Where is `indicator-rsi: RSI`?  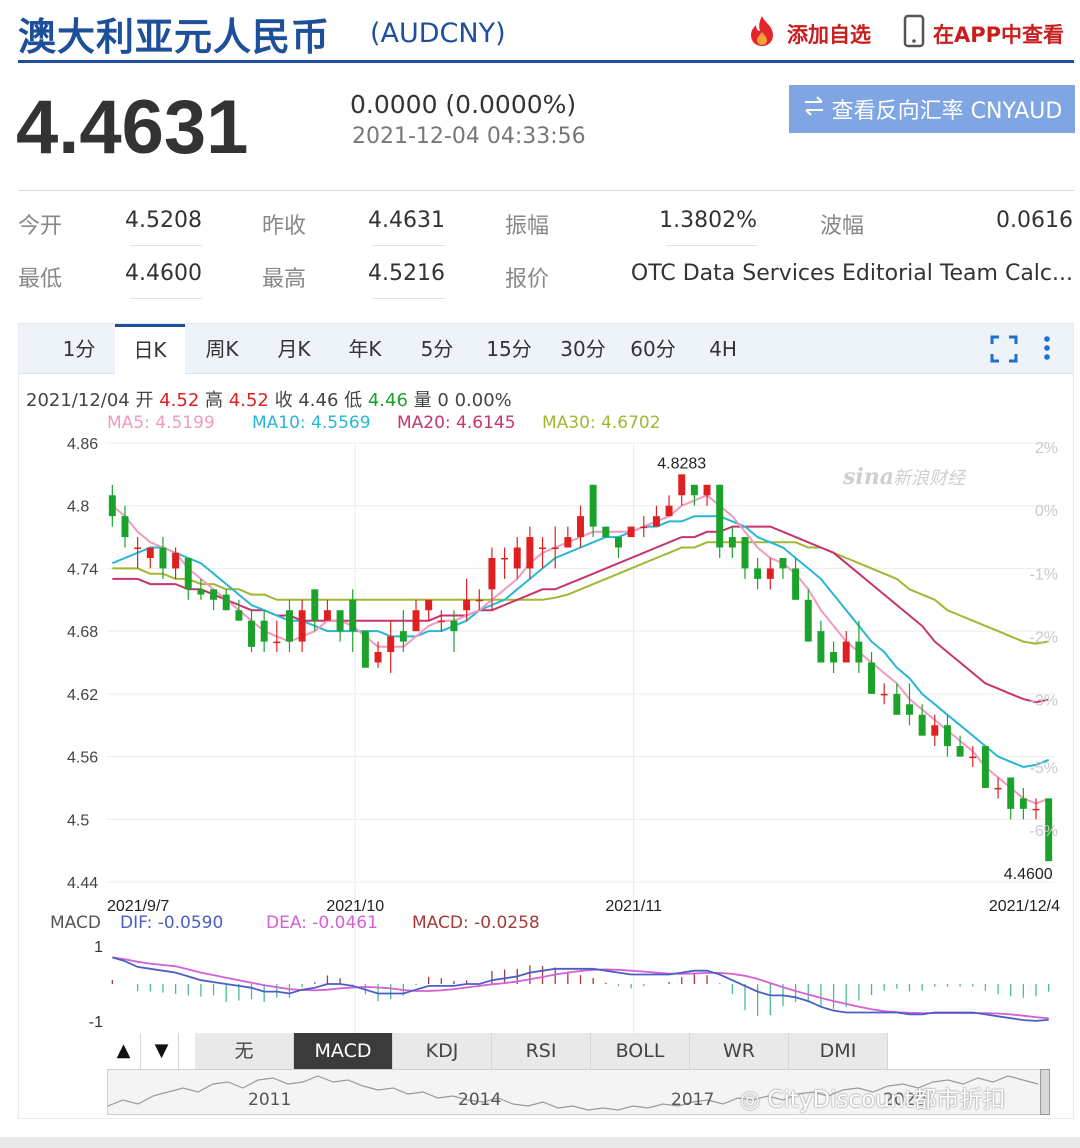
indicator-rsi: RSI is located at coordinates (541, 1051).